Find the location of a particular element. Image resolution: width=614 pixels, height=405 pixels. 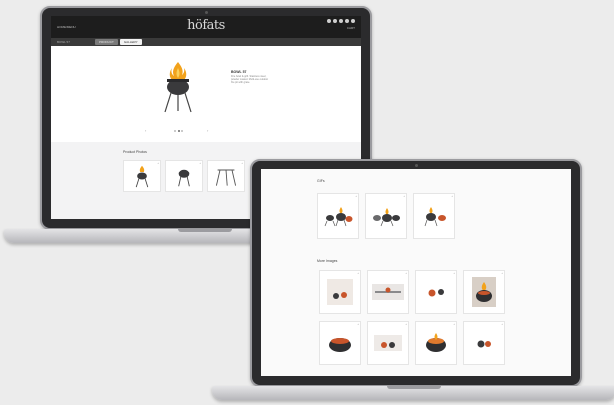

site-header: HOME/MENU höfats CART is located at coordinates (206, 27).